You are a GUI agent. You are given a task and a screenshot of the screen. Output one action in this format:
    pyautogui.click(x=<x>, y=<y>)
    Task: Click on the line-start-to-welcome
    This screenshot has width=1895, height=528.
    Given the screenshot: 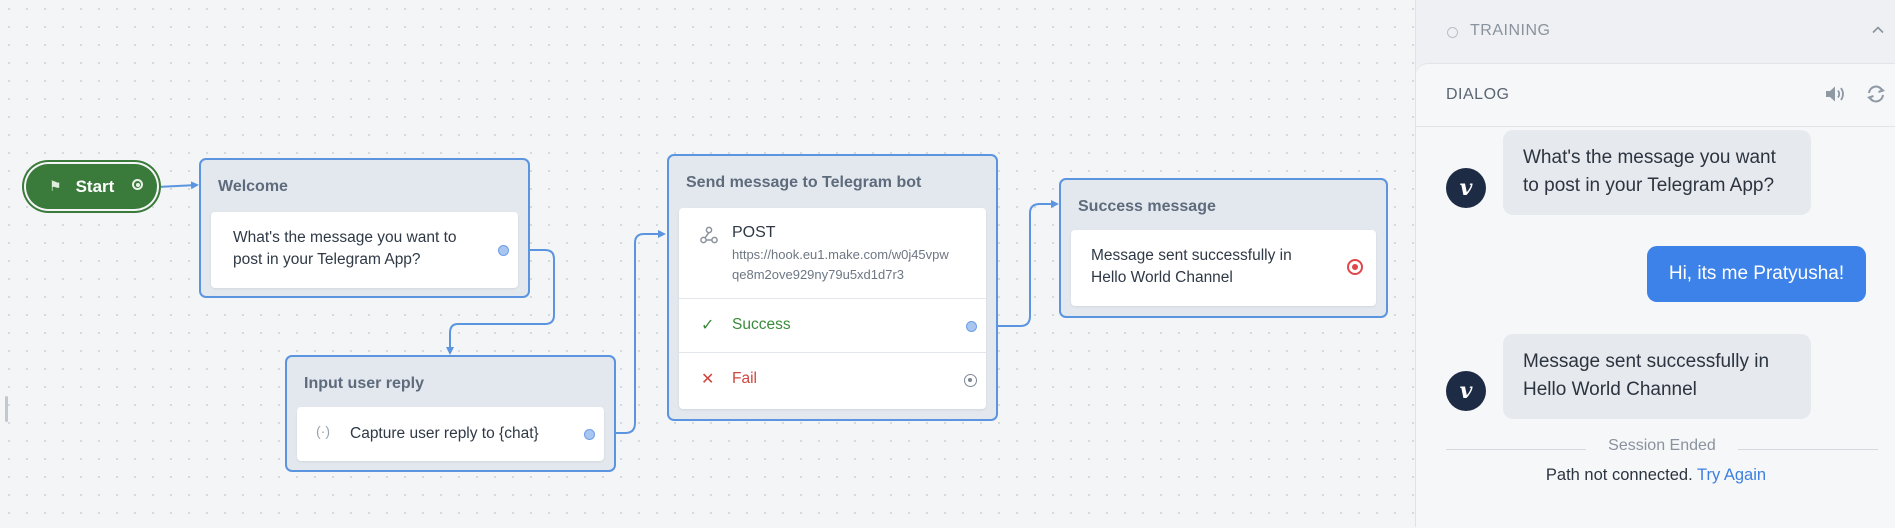 What is the action you would take?
    pyautogui.click(x=177, y=185)
    